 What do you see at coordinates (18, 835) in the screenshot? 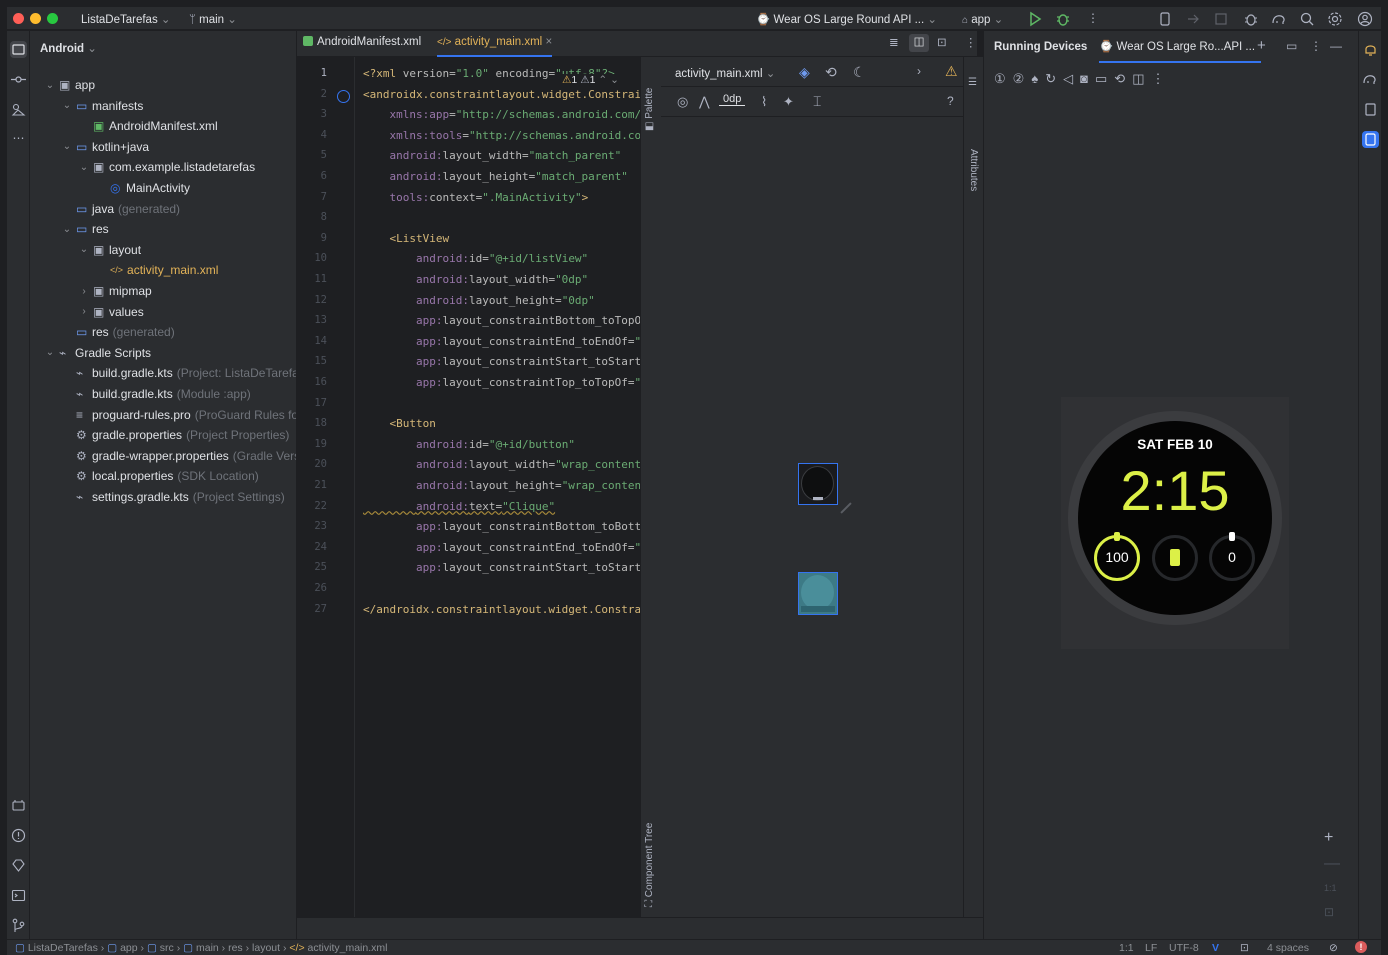
I see `problems-icon` at bounding box center [18, 835].